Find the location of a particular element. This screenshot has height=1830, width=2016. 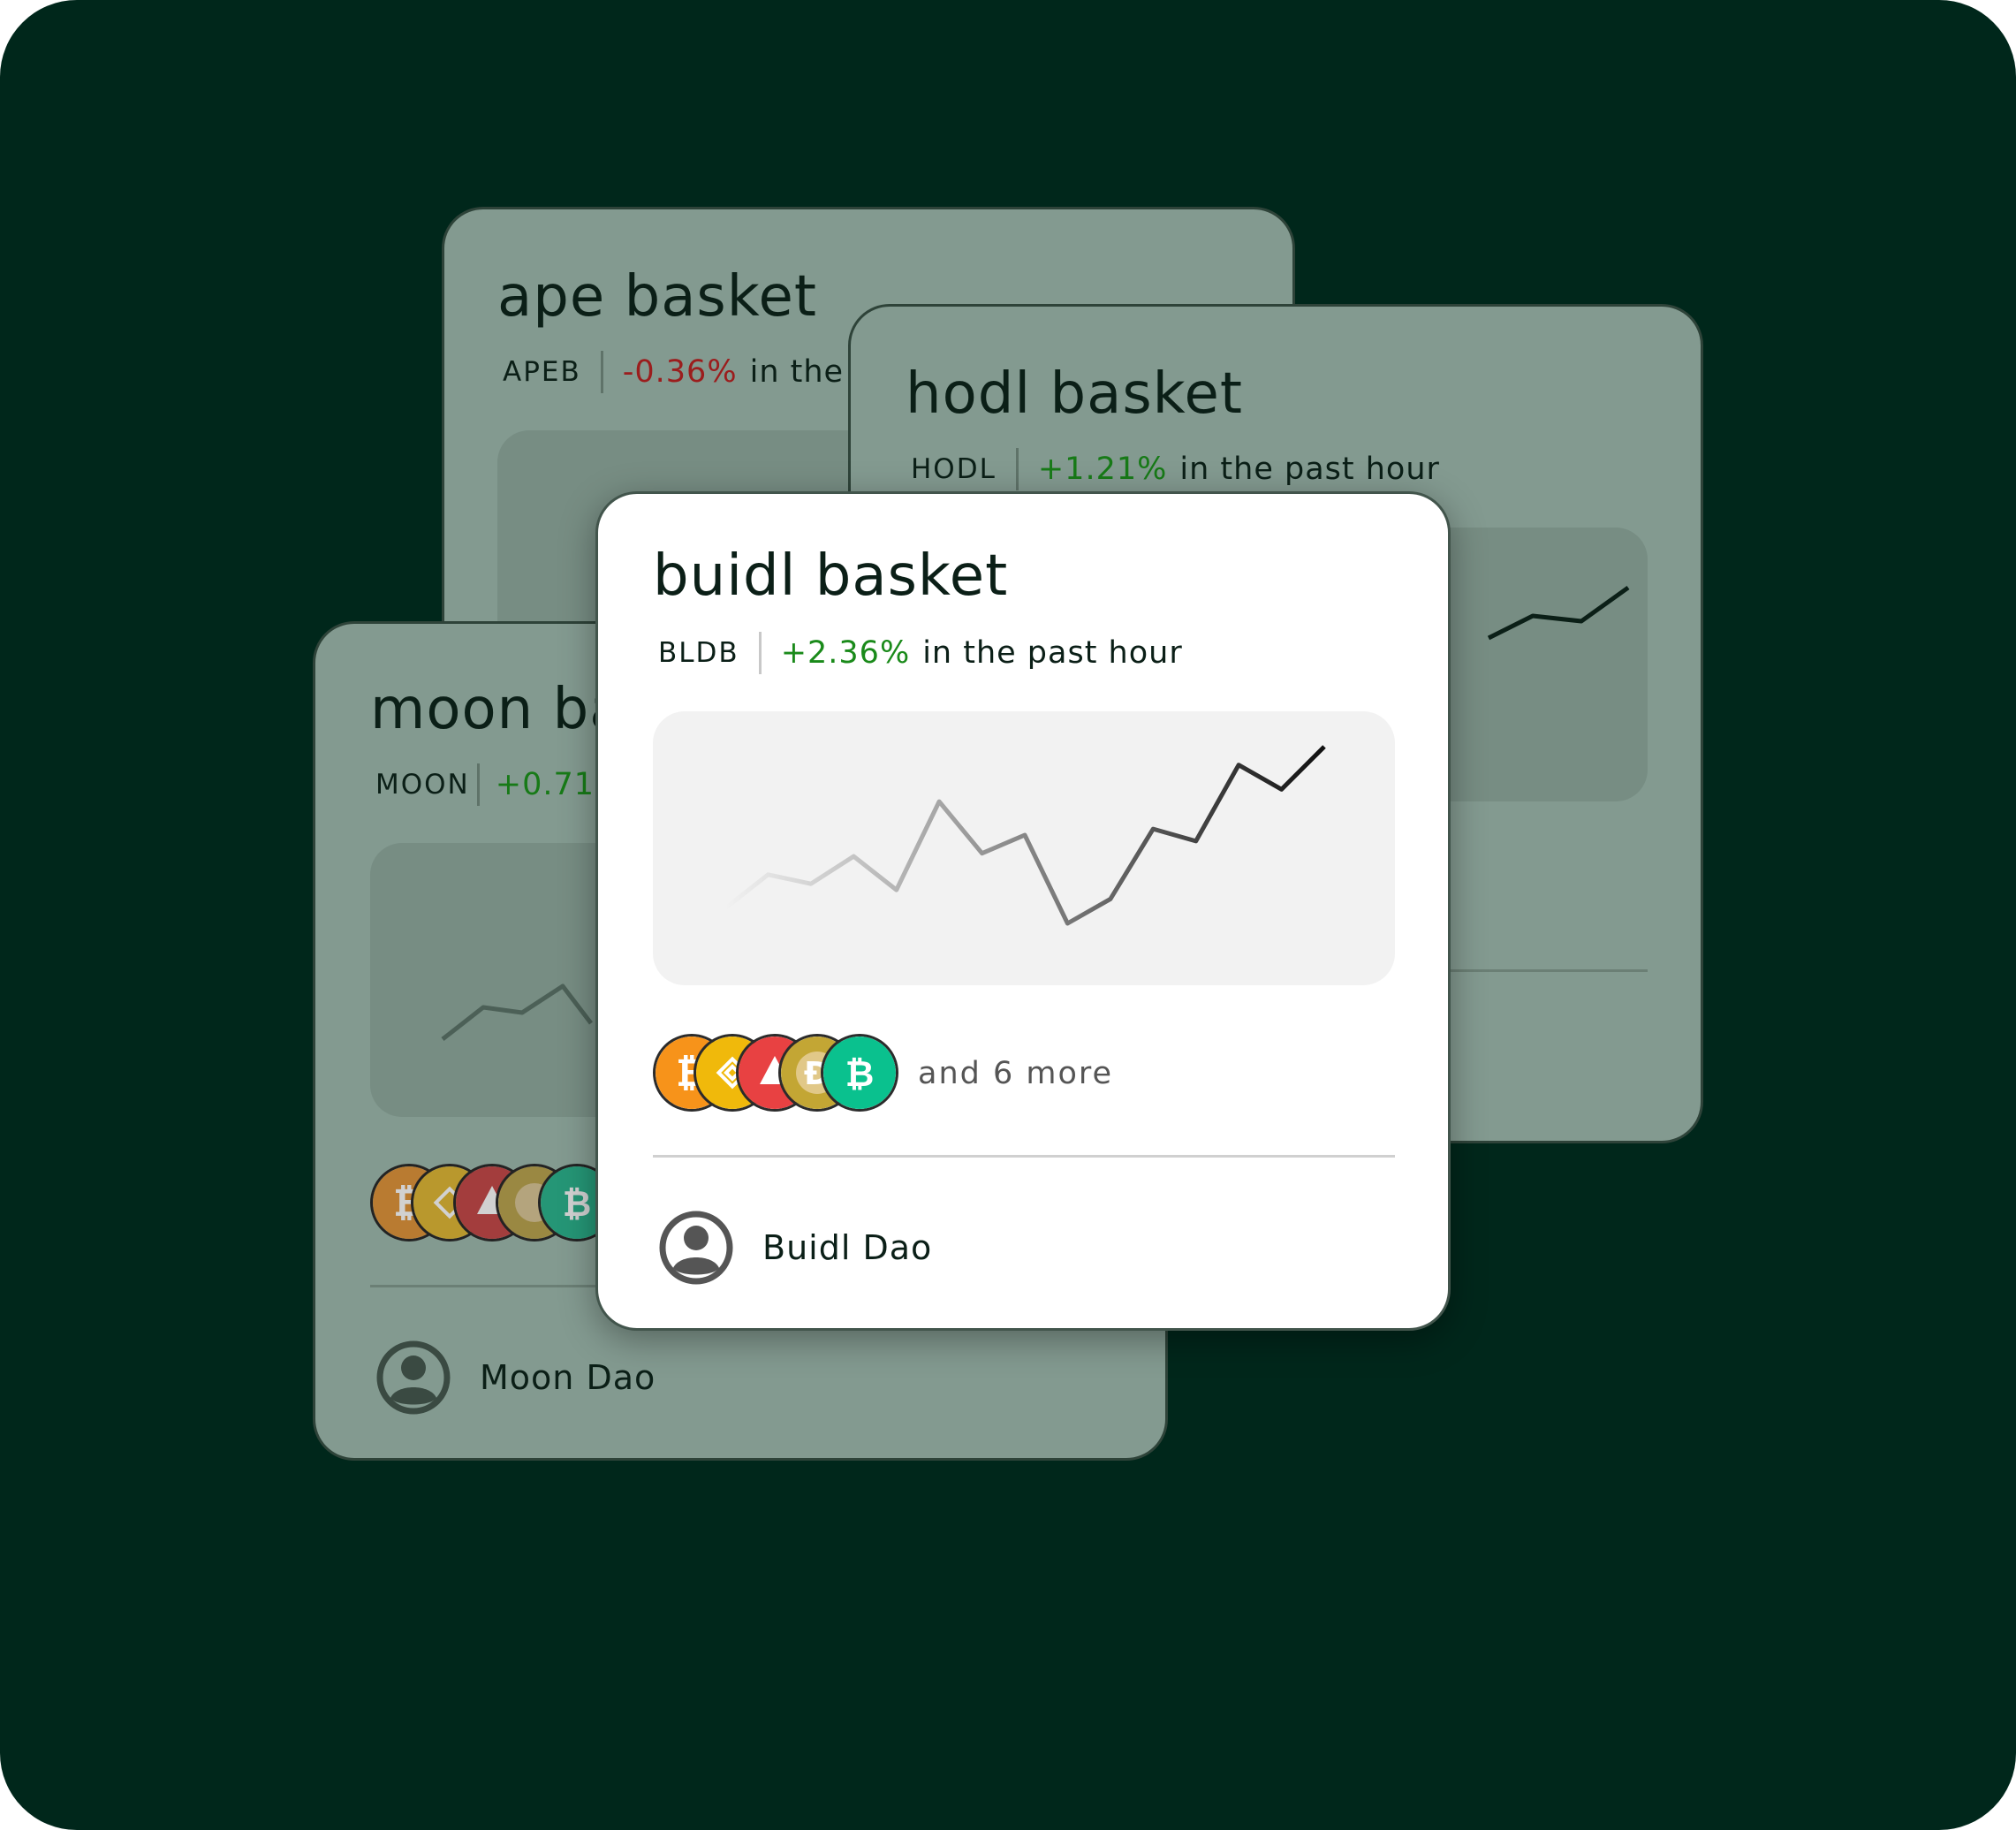

sparkline-panel is located at coordinates (1024, 848).